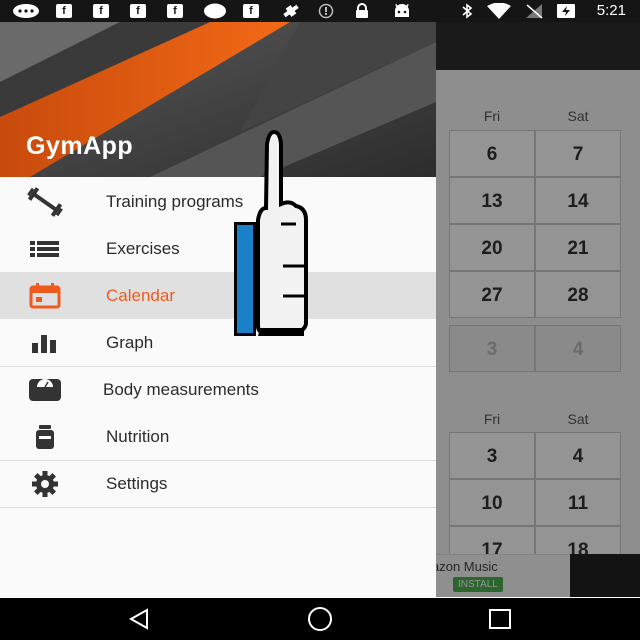  I want to click on home-icon, so click(320, 619).